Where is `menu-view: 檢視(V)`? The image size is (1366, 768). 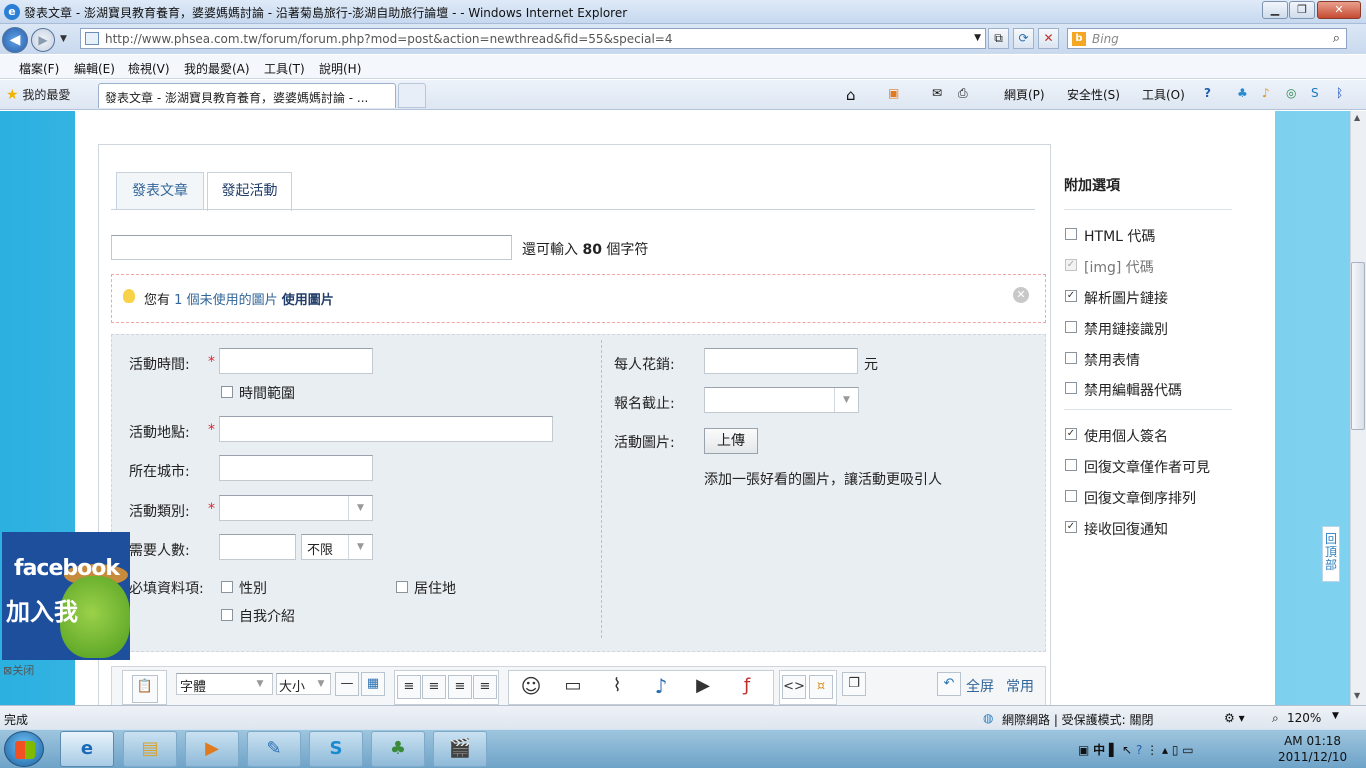
menu-view: 檢視(V) is located at coordinates (149, 68).